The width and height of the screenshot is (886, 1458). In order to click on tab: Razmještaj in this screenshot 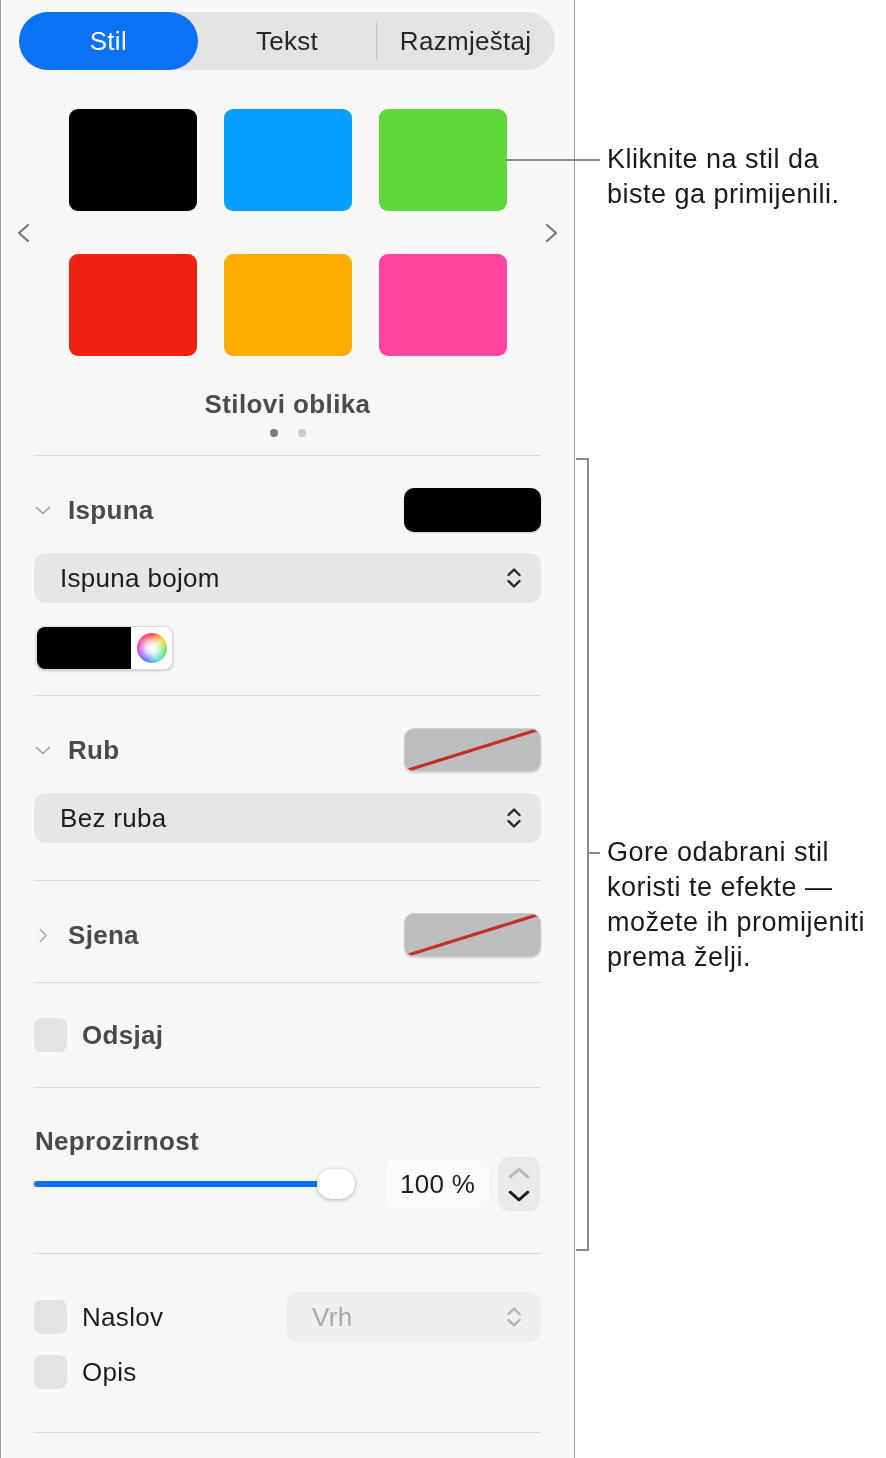, I will do `click(465, 41)`.